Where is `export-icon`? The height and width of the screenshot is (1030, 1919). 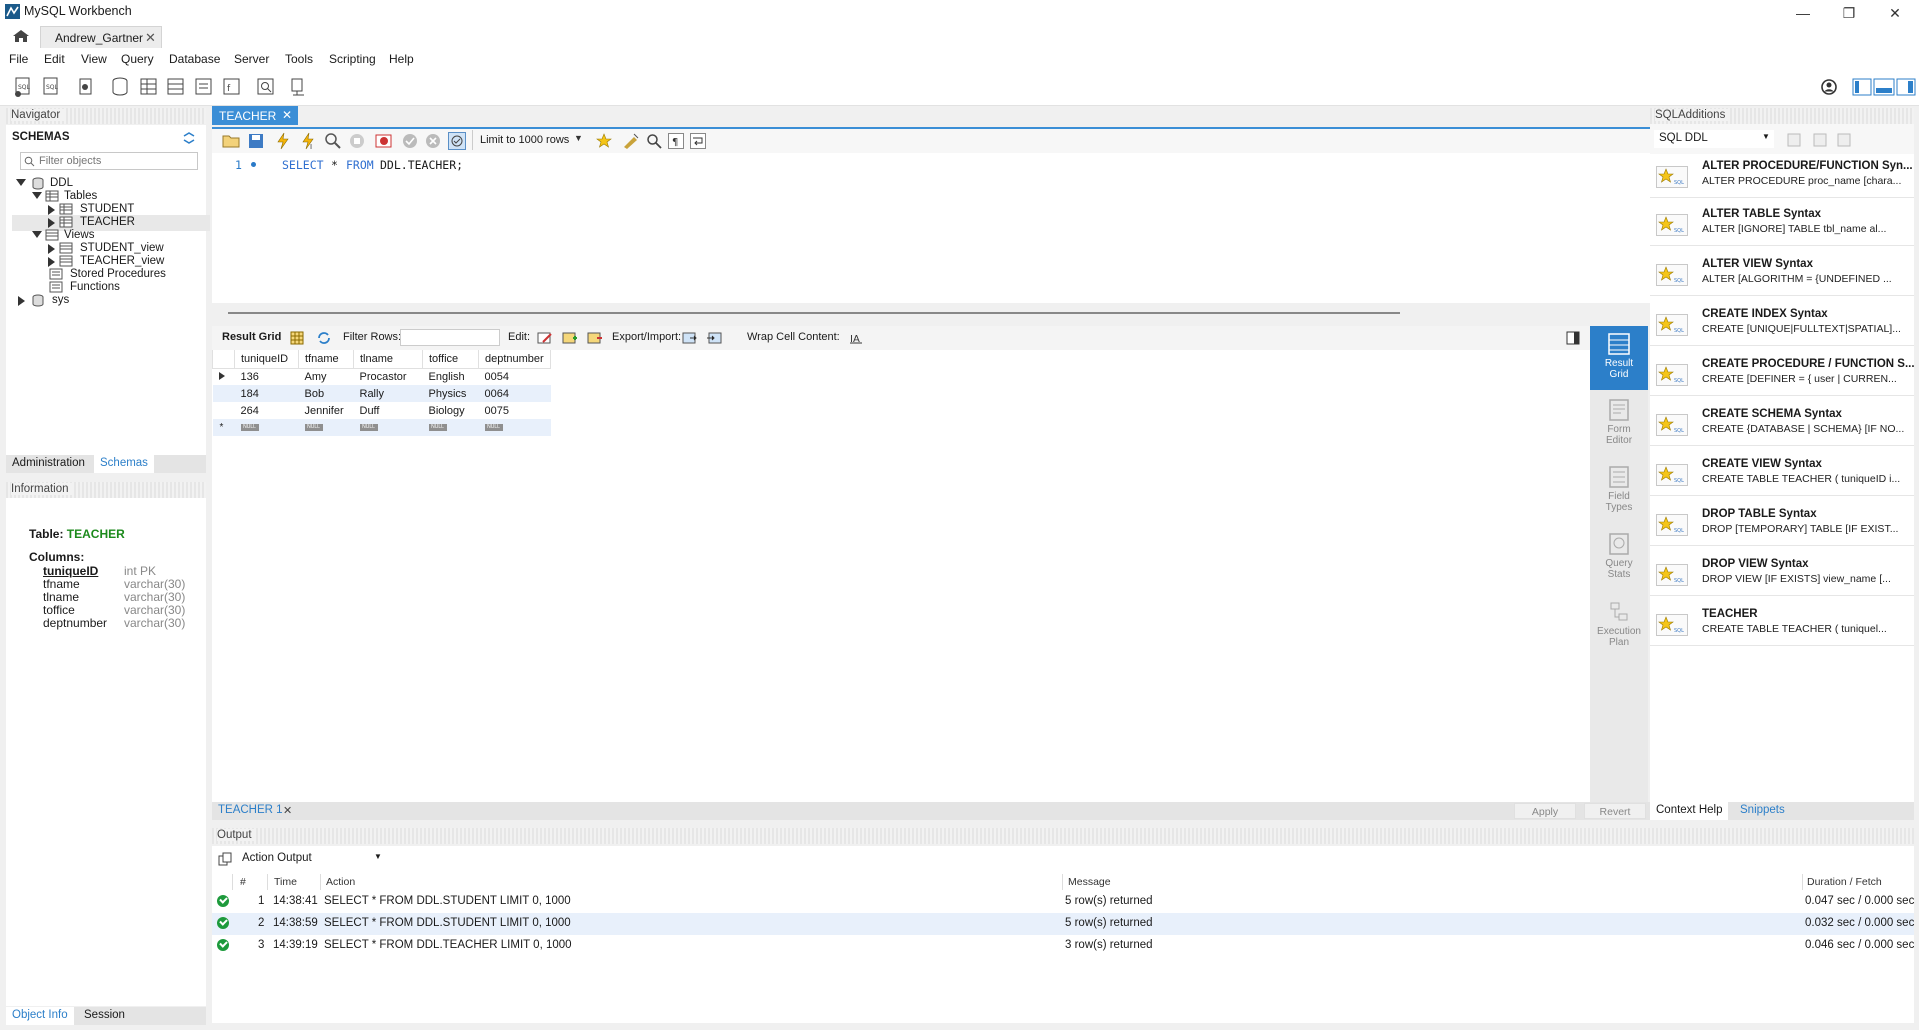 export-icon is located at coordinates (690, 338).